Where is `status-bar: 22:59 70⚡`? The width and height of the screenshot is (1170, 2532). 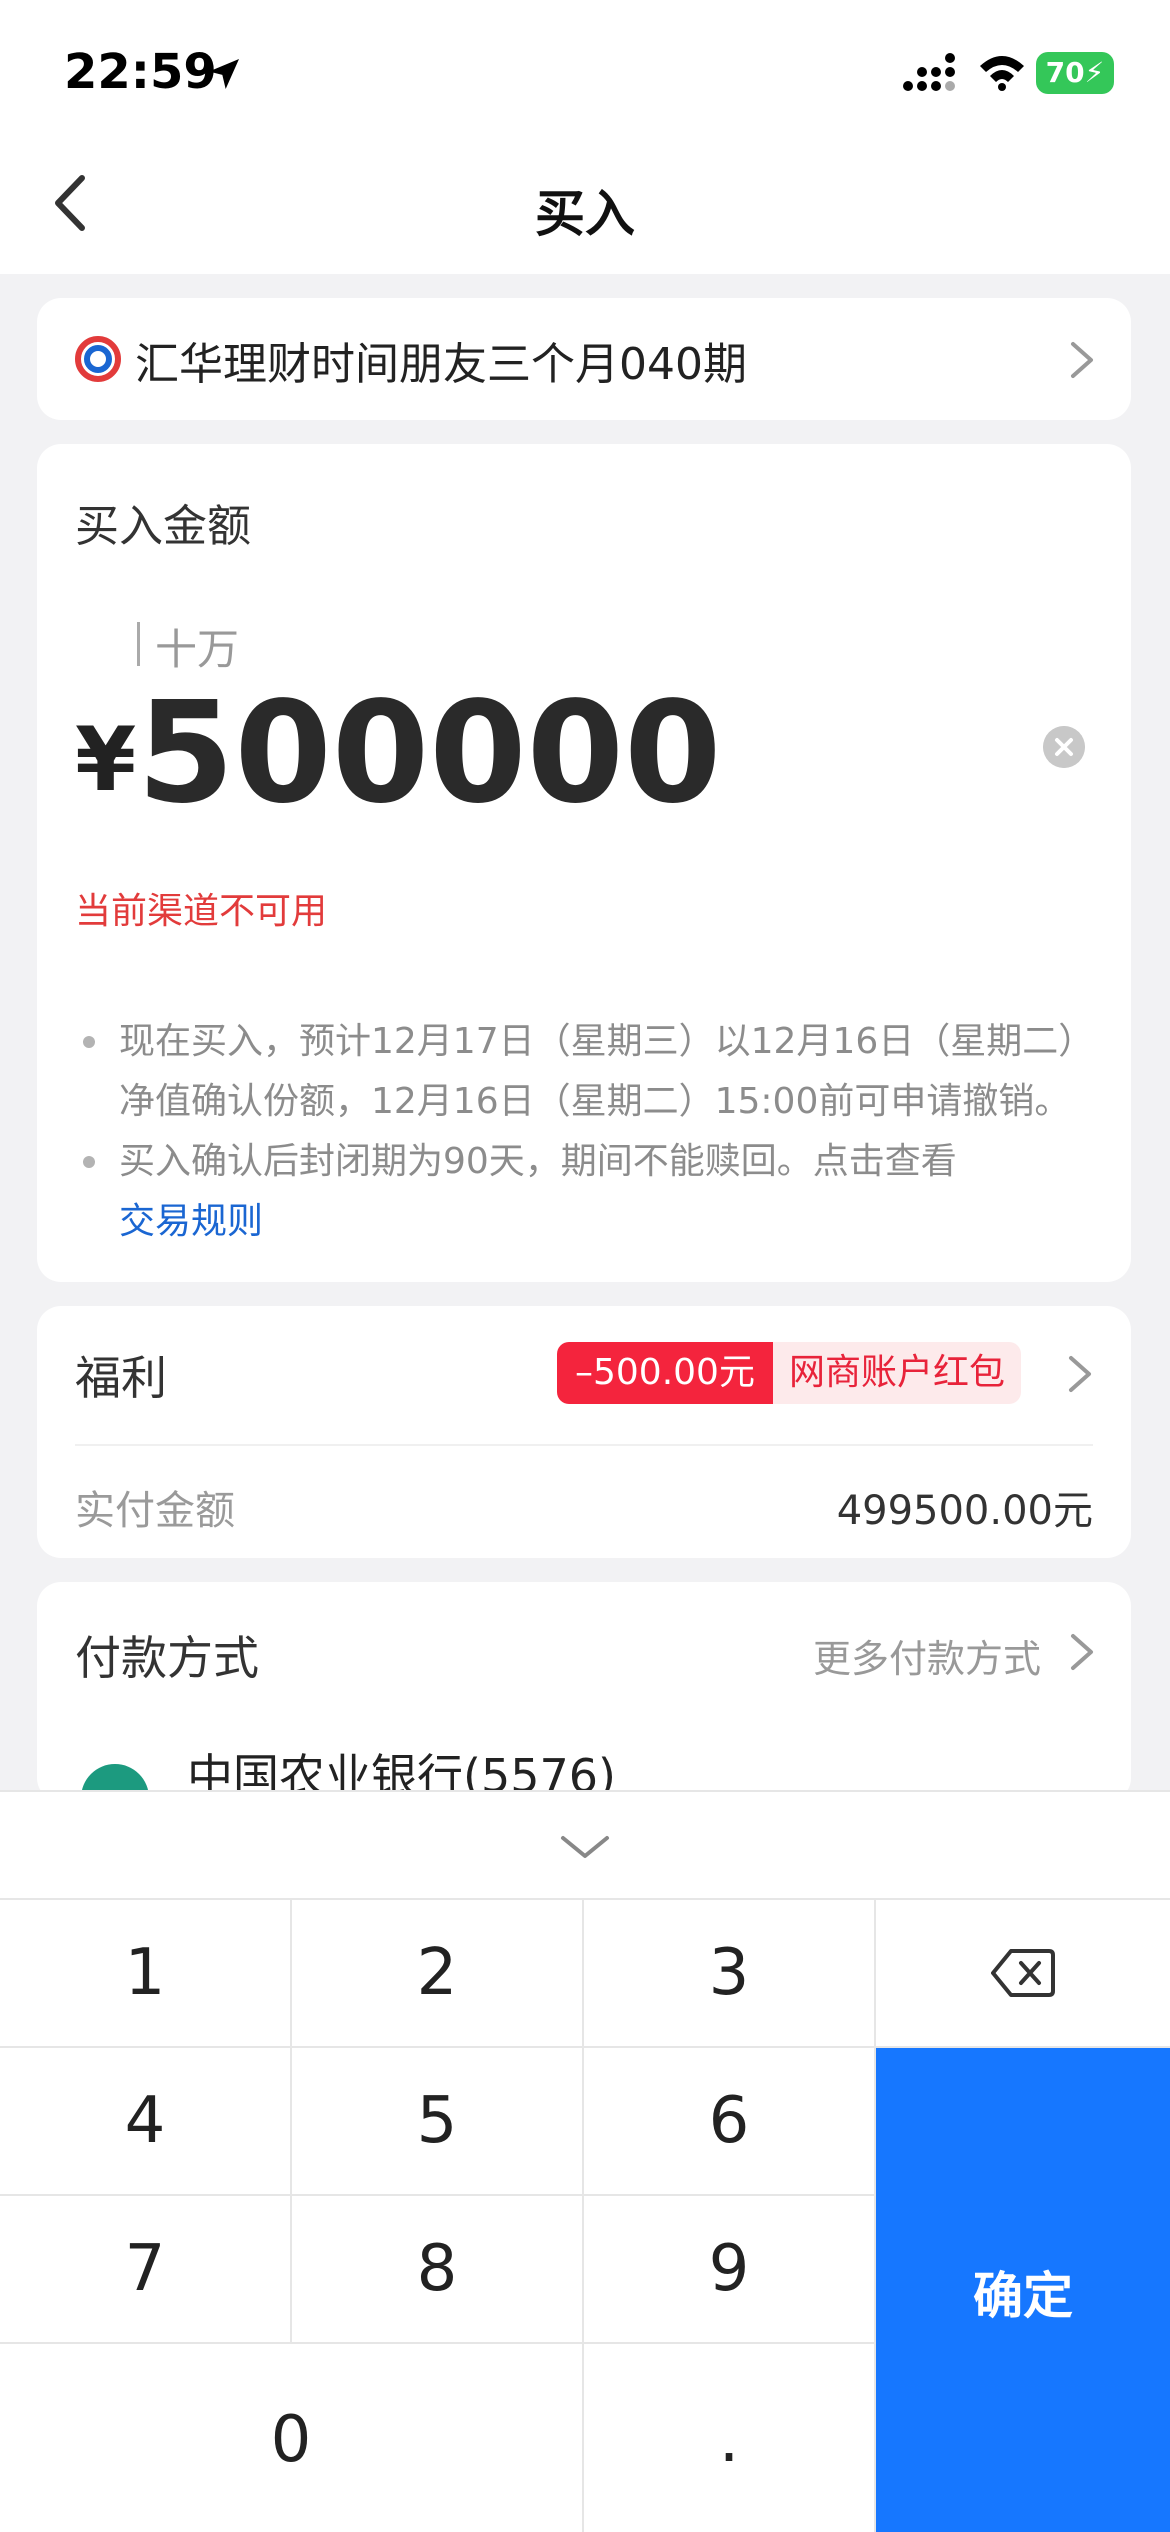 status-bar: 22:59 70⚡ is located at coordinates (585, 70).